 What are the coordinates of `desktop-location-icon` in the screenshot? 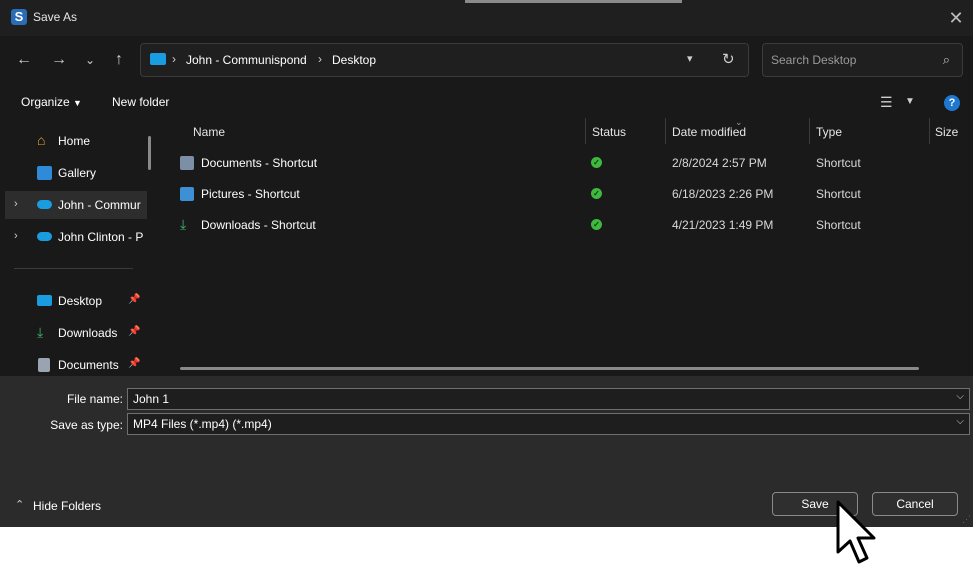 It's located at (158, 59).